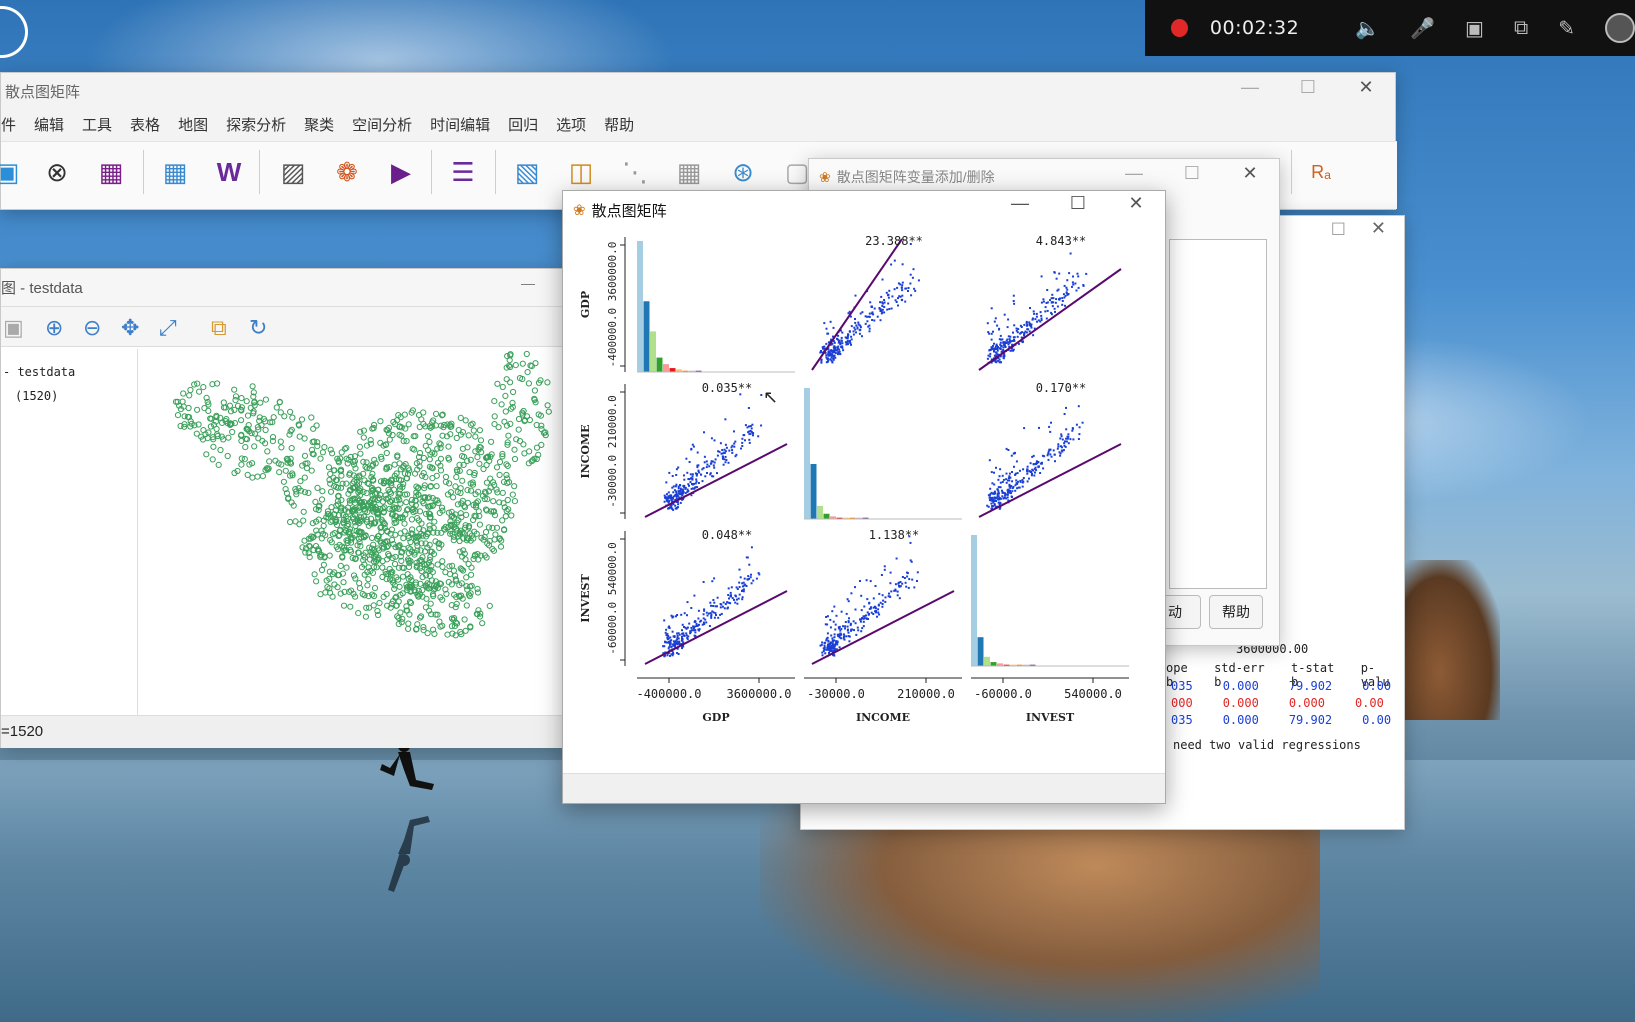 The width and height of the screenshot is (1635, 1022). What do you see at coordinates (13, 328) in the screenshot?
I see `layer-icon: ▣` at bounding box center [13, 328].